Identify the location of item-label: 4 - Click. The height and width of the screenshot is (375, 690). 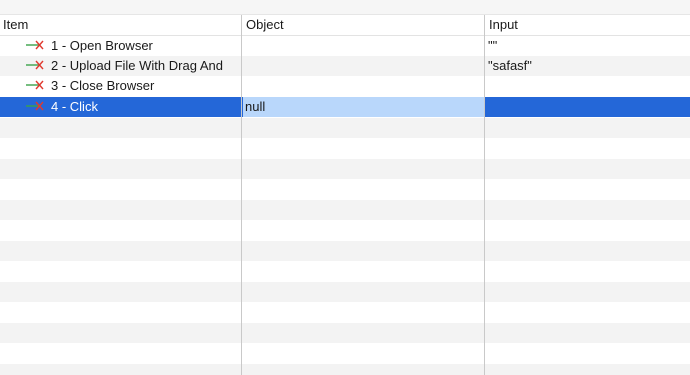
(74, 106).